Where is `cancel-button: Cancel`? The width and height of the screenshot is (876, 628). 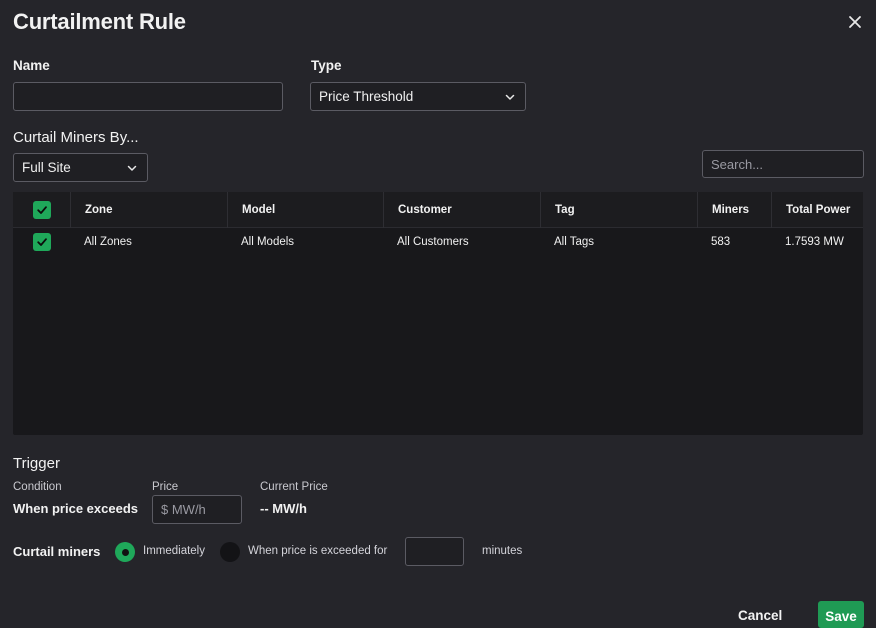
cancel-button: Cancel is located at coordinates (760, 615).